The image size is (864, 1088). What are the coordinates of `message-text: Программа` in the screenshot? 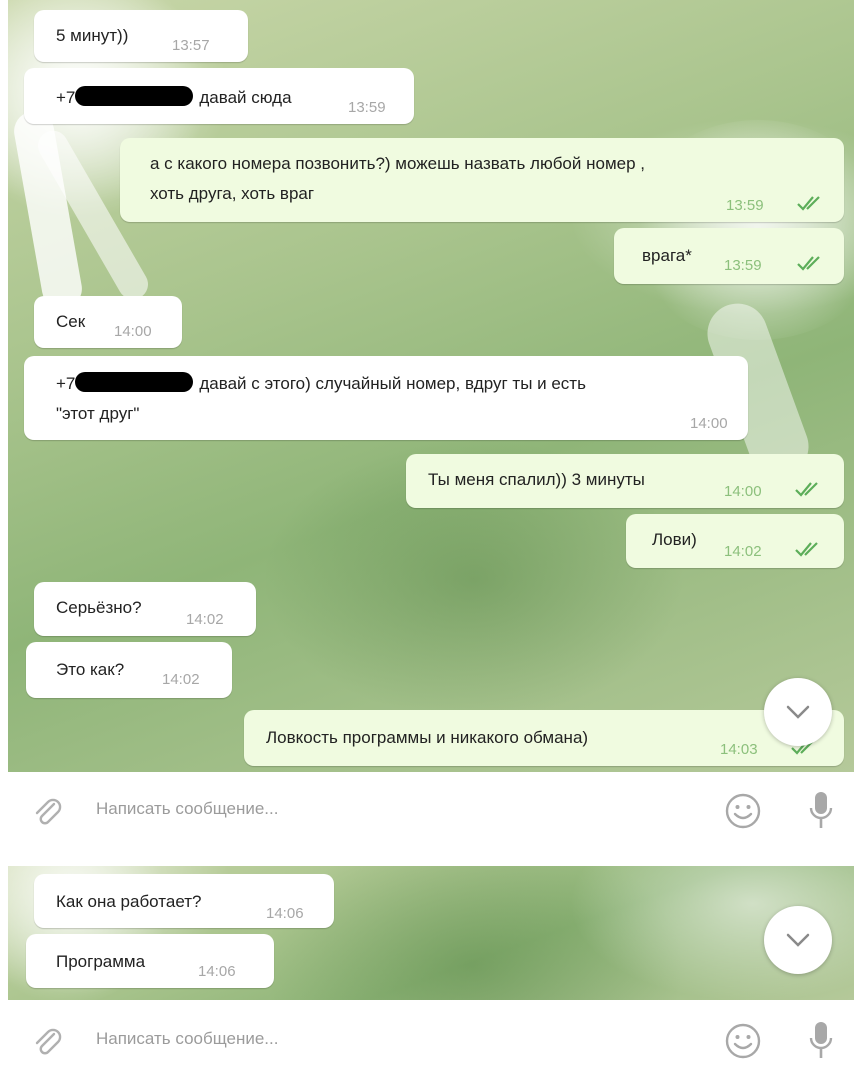 It's located at (101, 961).